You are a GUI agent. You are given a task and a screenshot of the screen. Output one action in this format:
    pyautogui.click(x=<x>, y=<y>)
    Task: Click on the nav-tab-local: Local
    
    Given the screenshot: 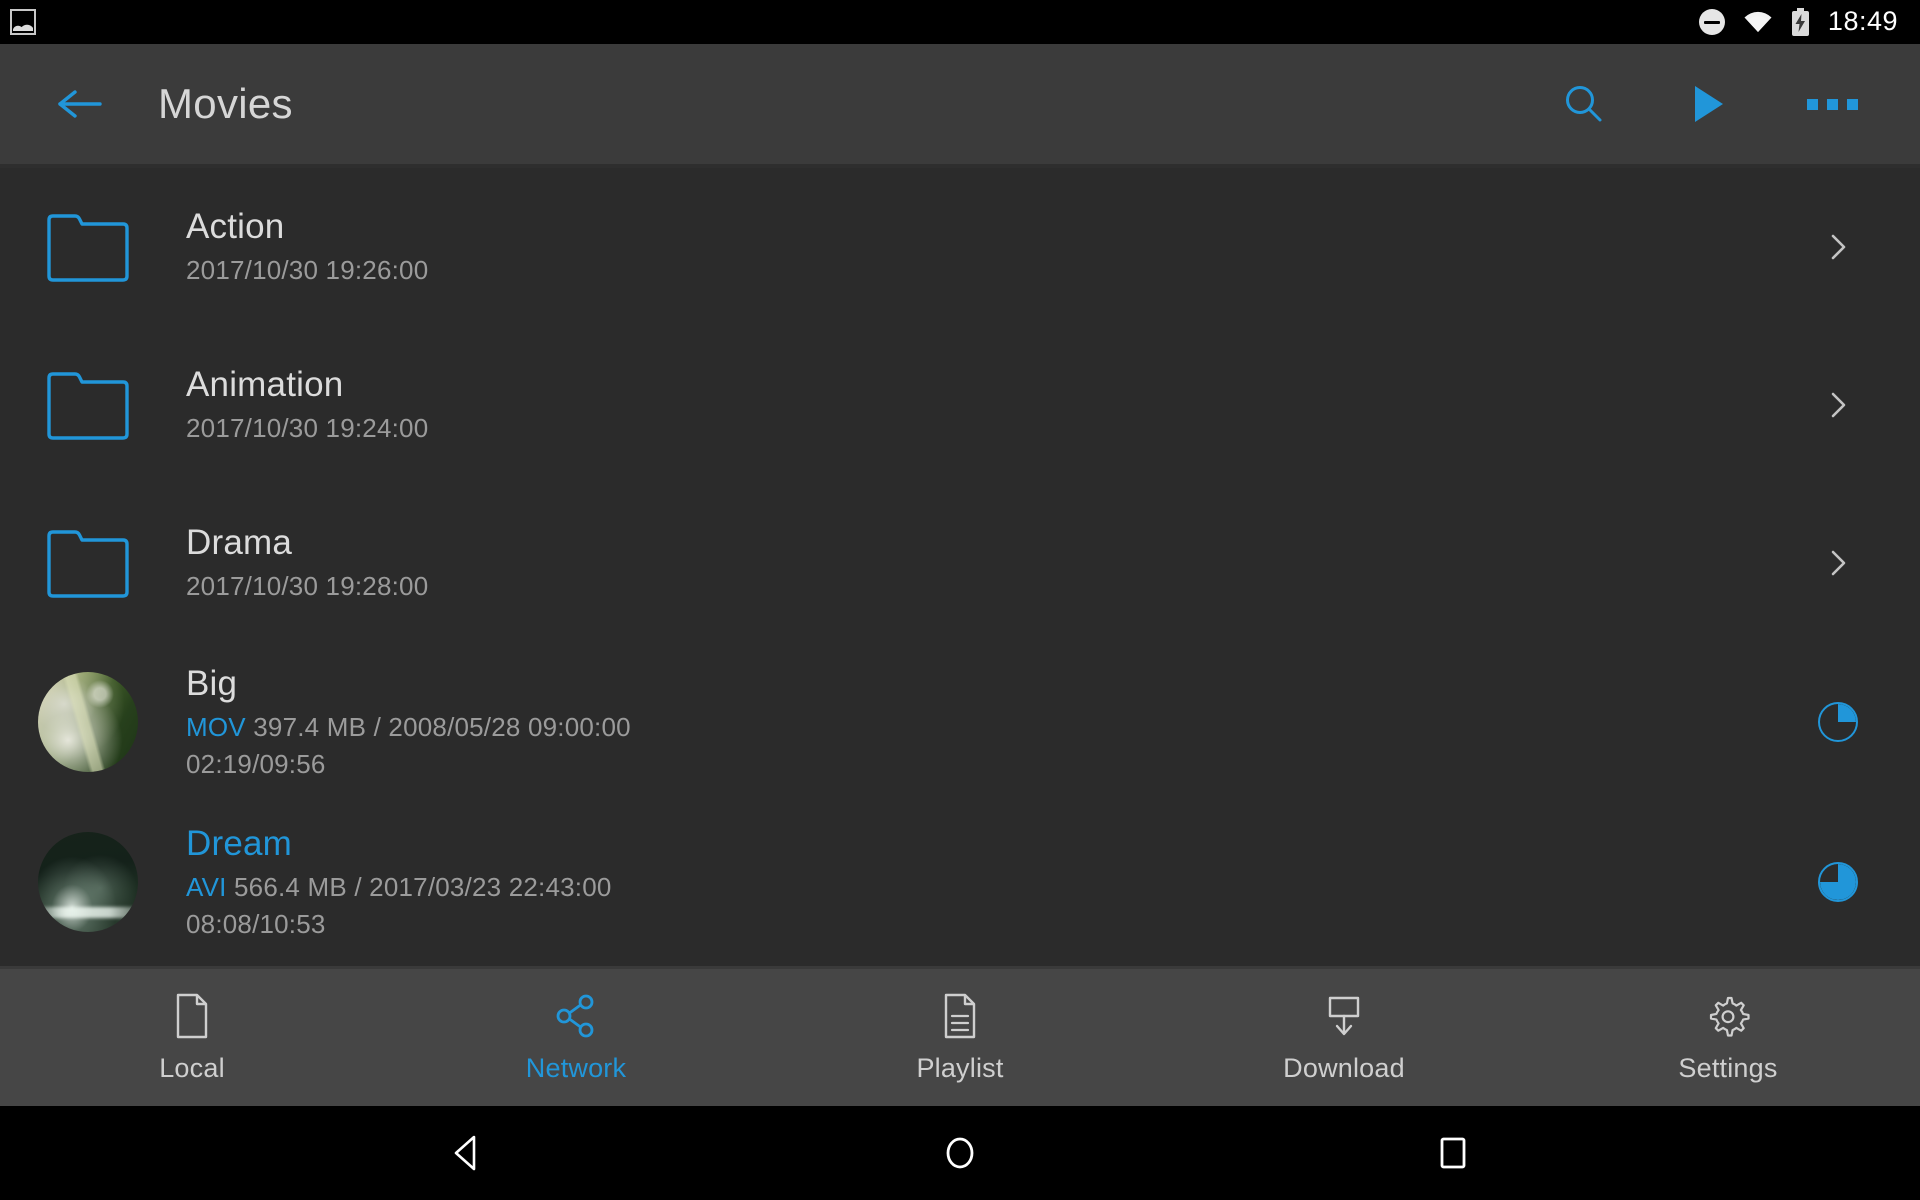 What is the action you would take?
    pyautogui.click(x=192, y=1037)
    